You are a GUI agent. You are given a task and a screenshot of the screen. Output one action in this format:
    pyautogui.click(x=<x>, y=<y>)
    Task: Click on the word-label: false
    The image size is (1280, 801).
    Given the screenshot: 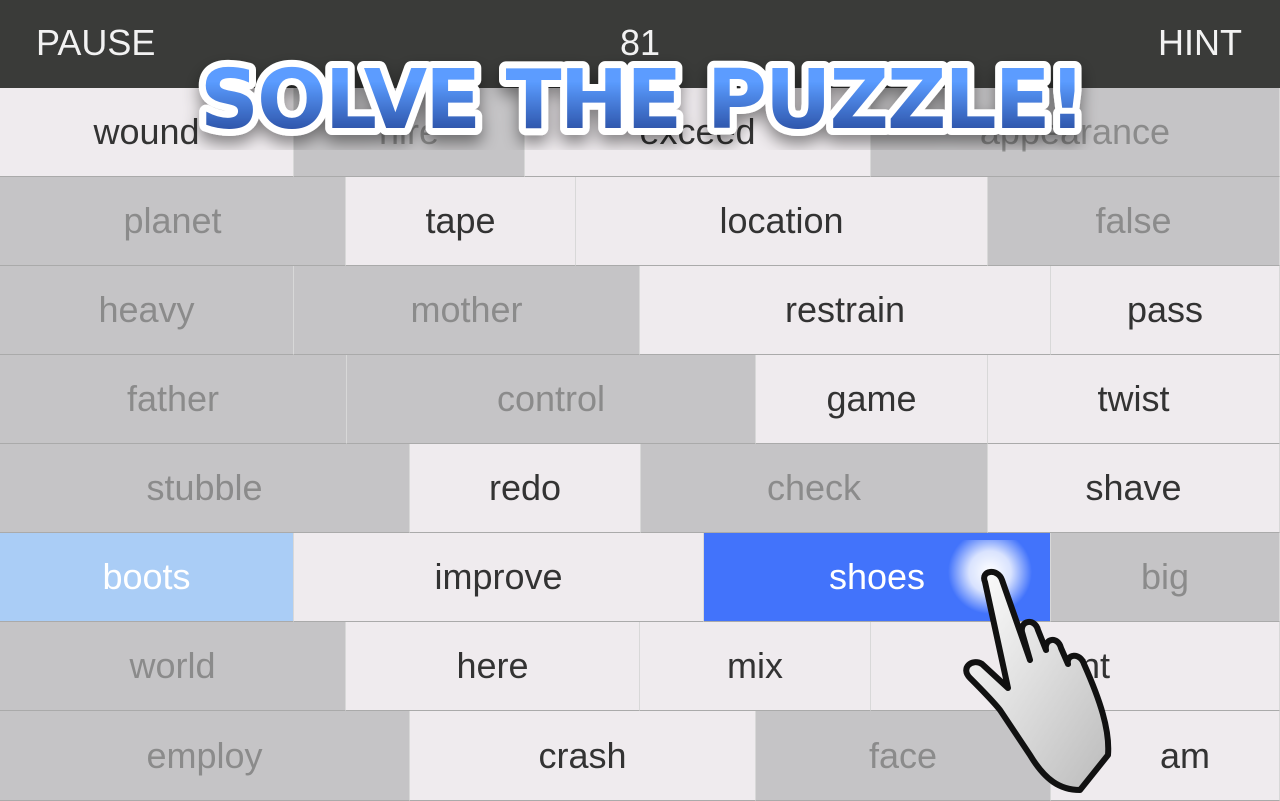 What is the action you would take?
    pyautogui.click(x=1133, y=220)
    